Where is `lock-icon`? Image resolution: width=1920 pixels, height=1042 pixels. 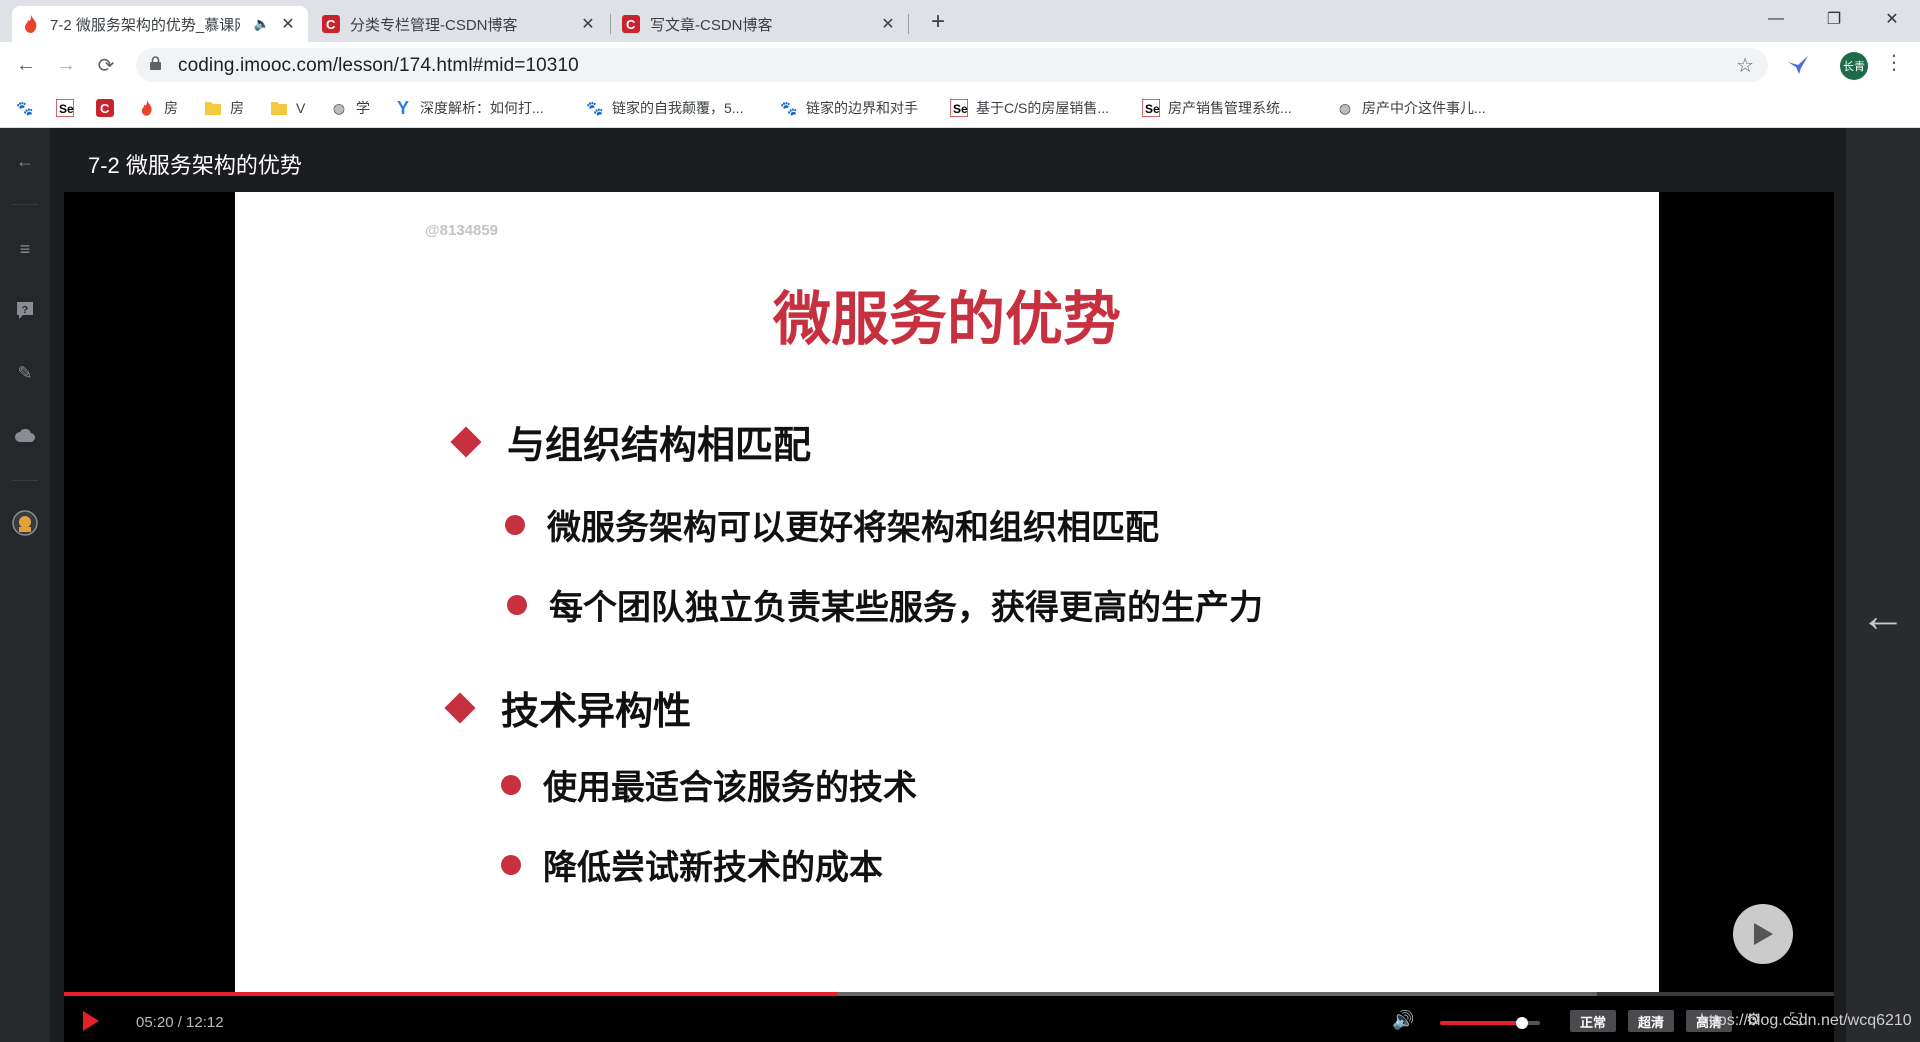 lock-icon is located at coordinates (155, 64).